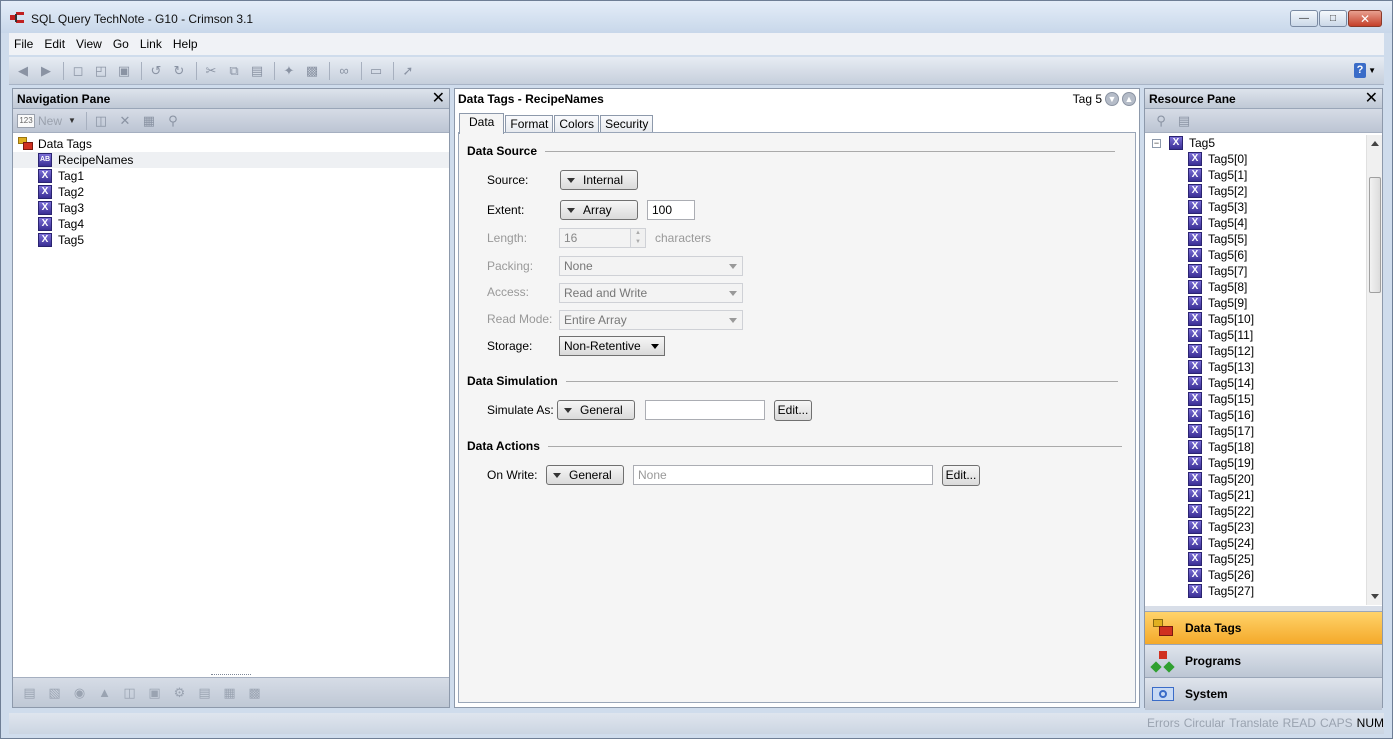 This screenshot has width=1393, height=739. I want to click on extent-count-input: 100, so click(671, 210).